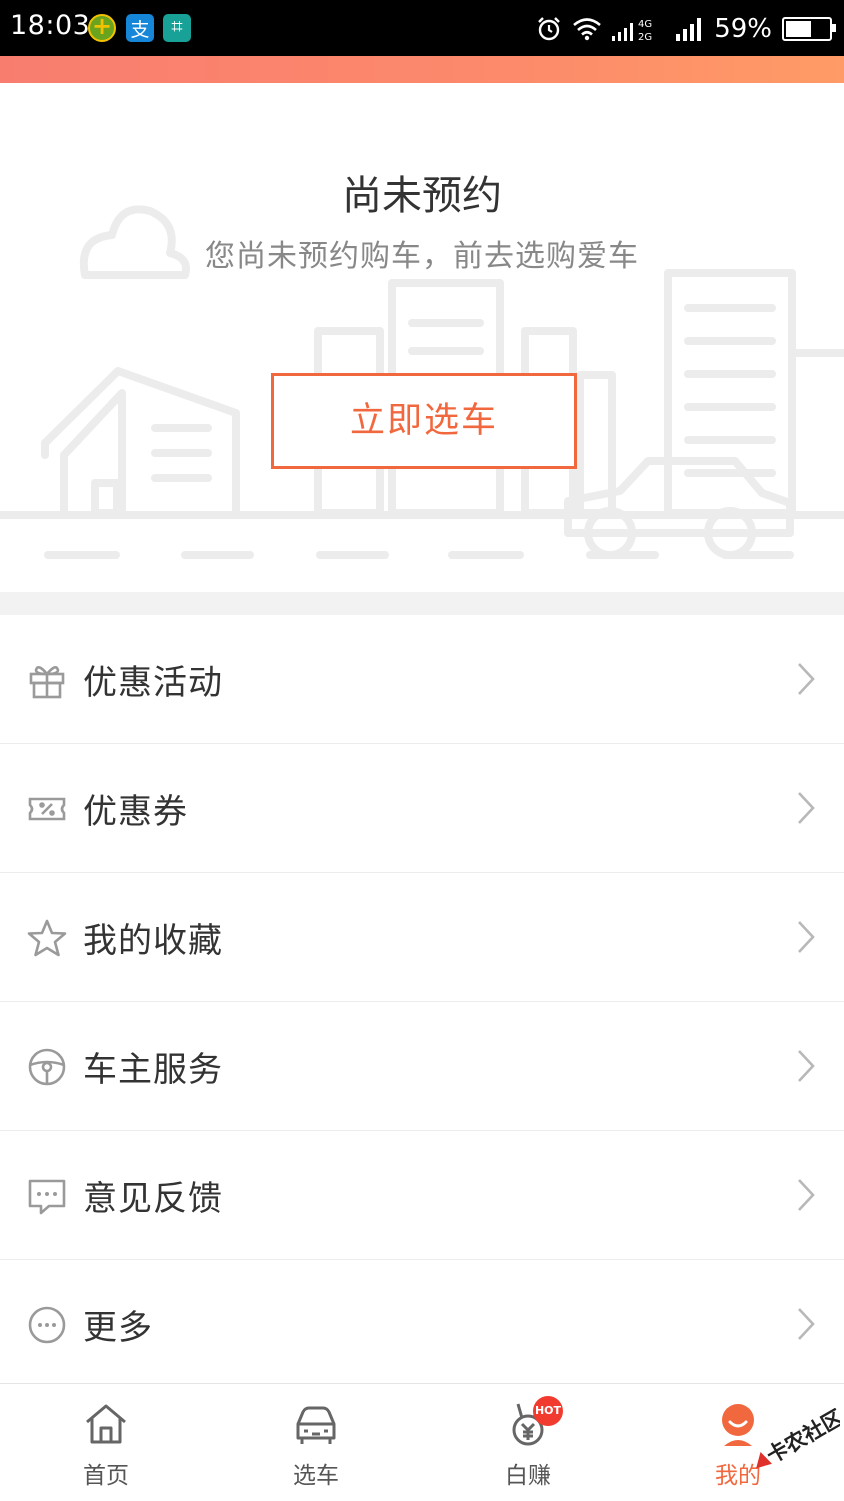  I want to click on menu-item-label: 更多, so click(118, 1328).